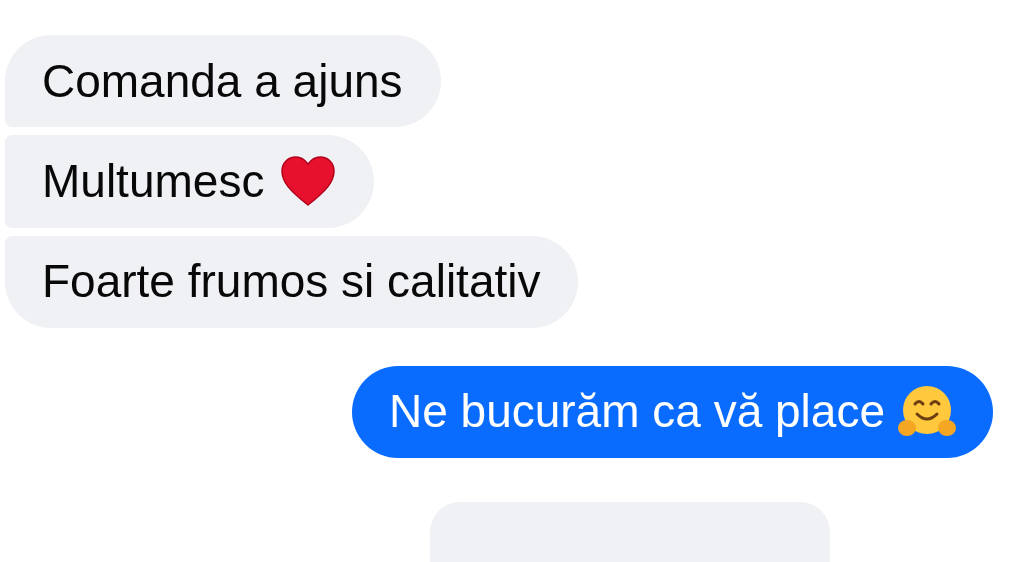 This screenshot has width=1018, height=562. What do you see at coordinates (291, 282) in the screenshot?
I see `message-text: Foarte frumos si calitativ` at bounding box center [291, 282].